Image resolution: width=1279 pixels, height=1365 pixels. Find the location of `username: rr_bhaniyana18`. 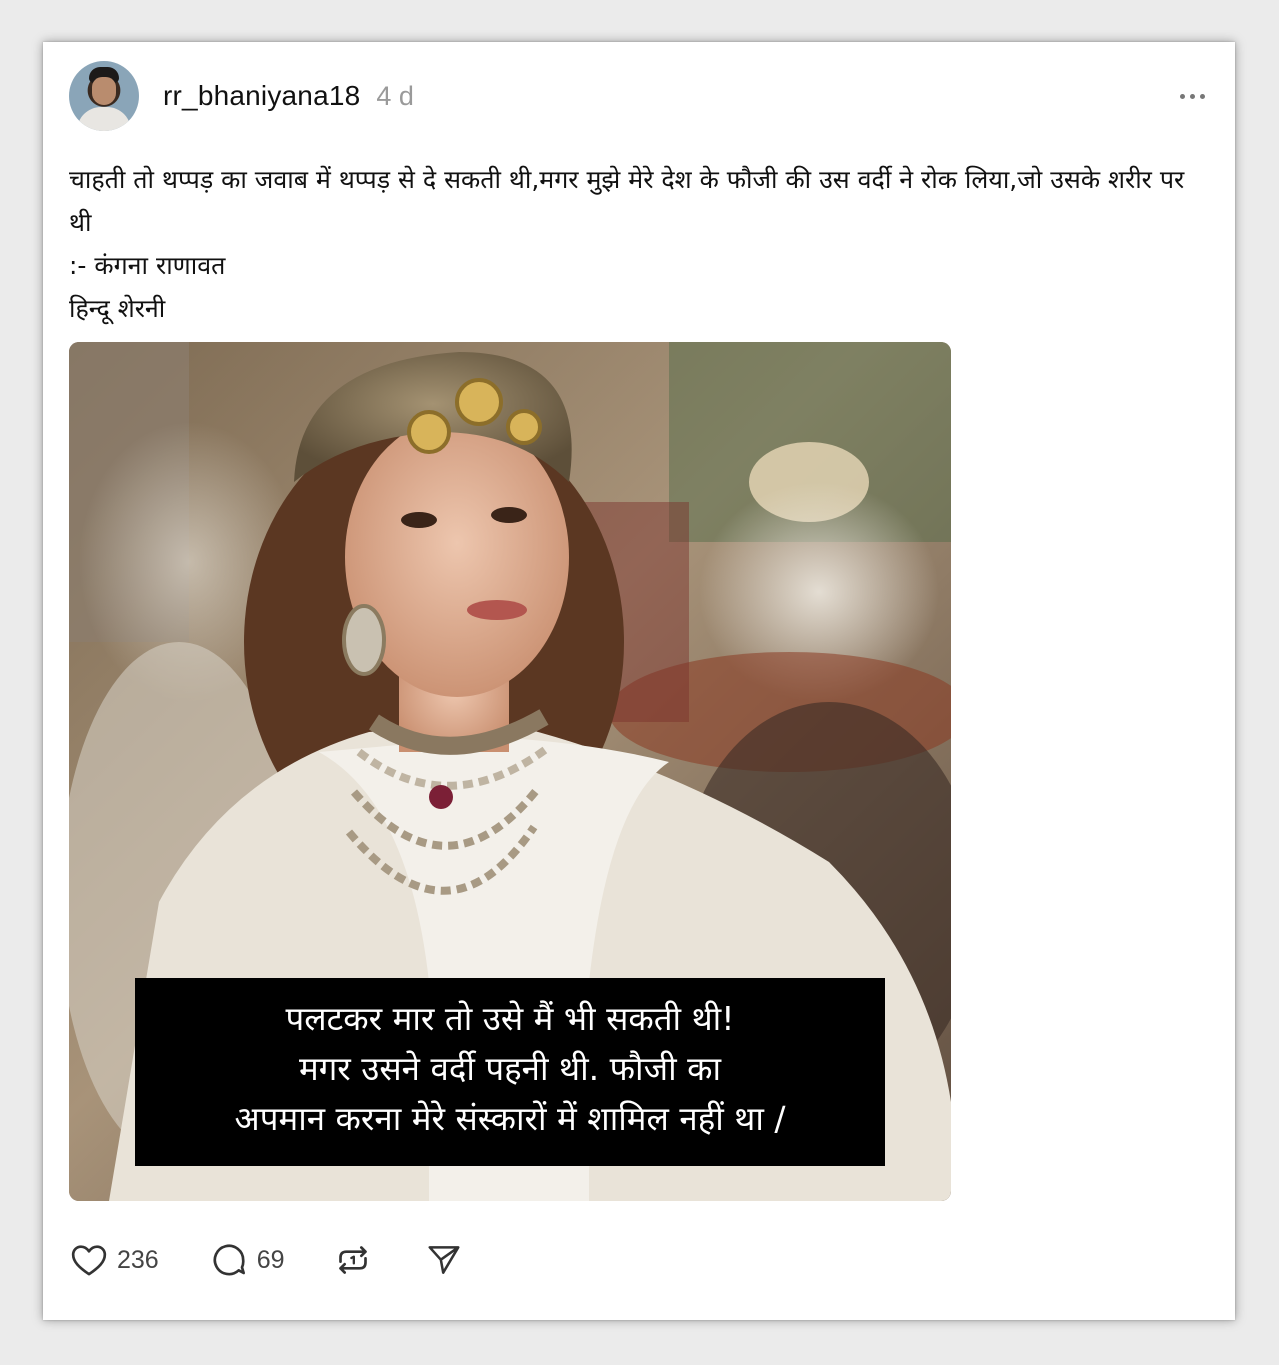

username: rr_bhaniyana18 is located at coordinates (261, 96).